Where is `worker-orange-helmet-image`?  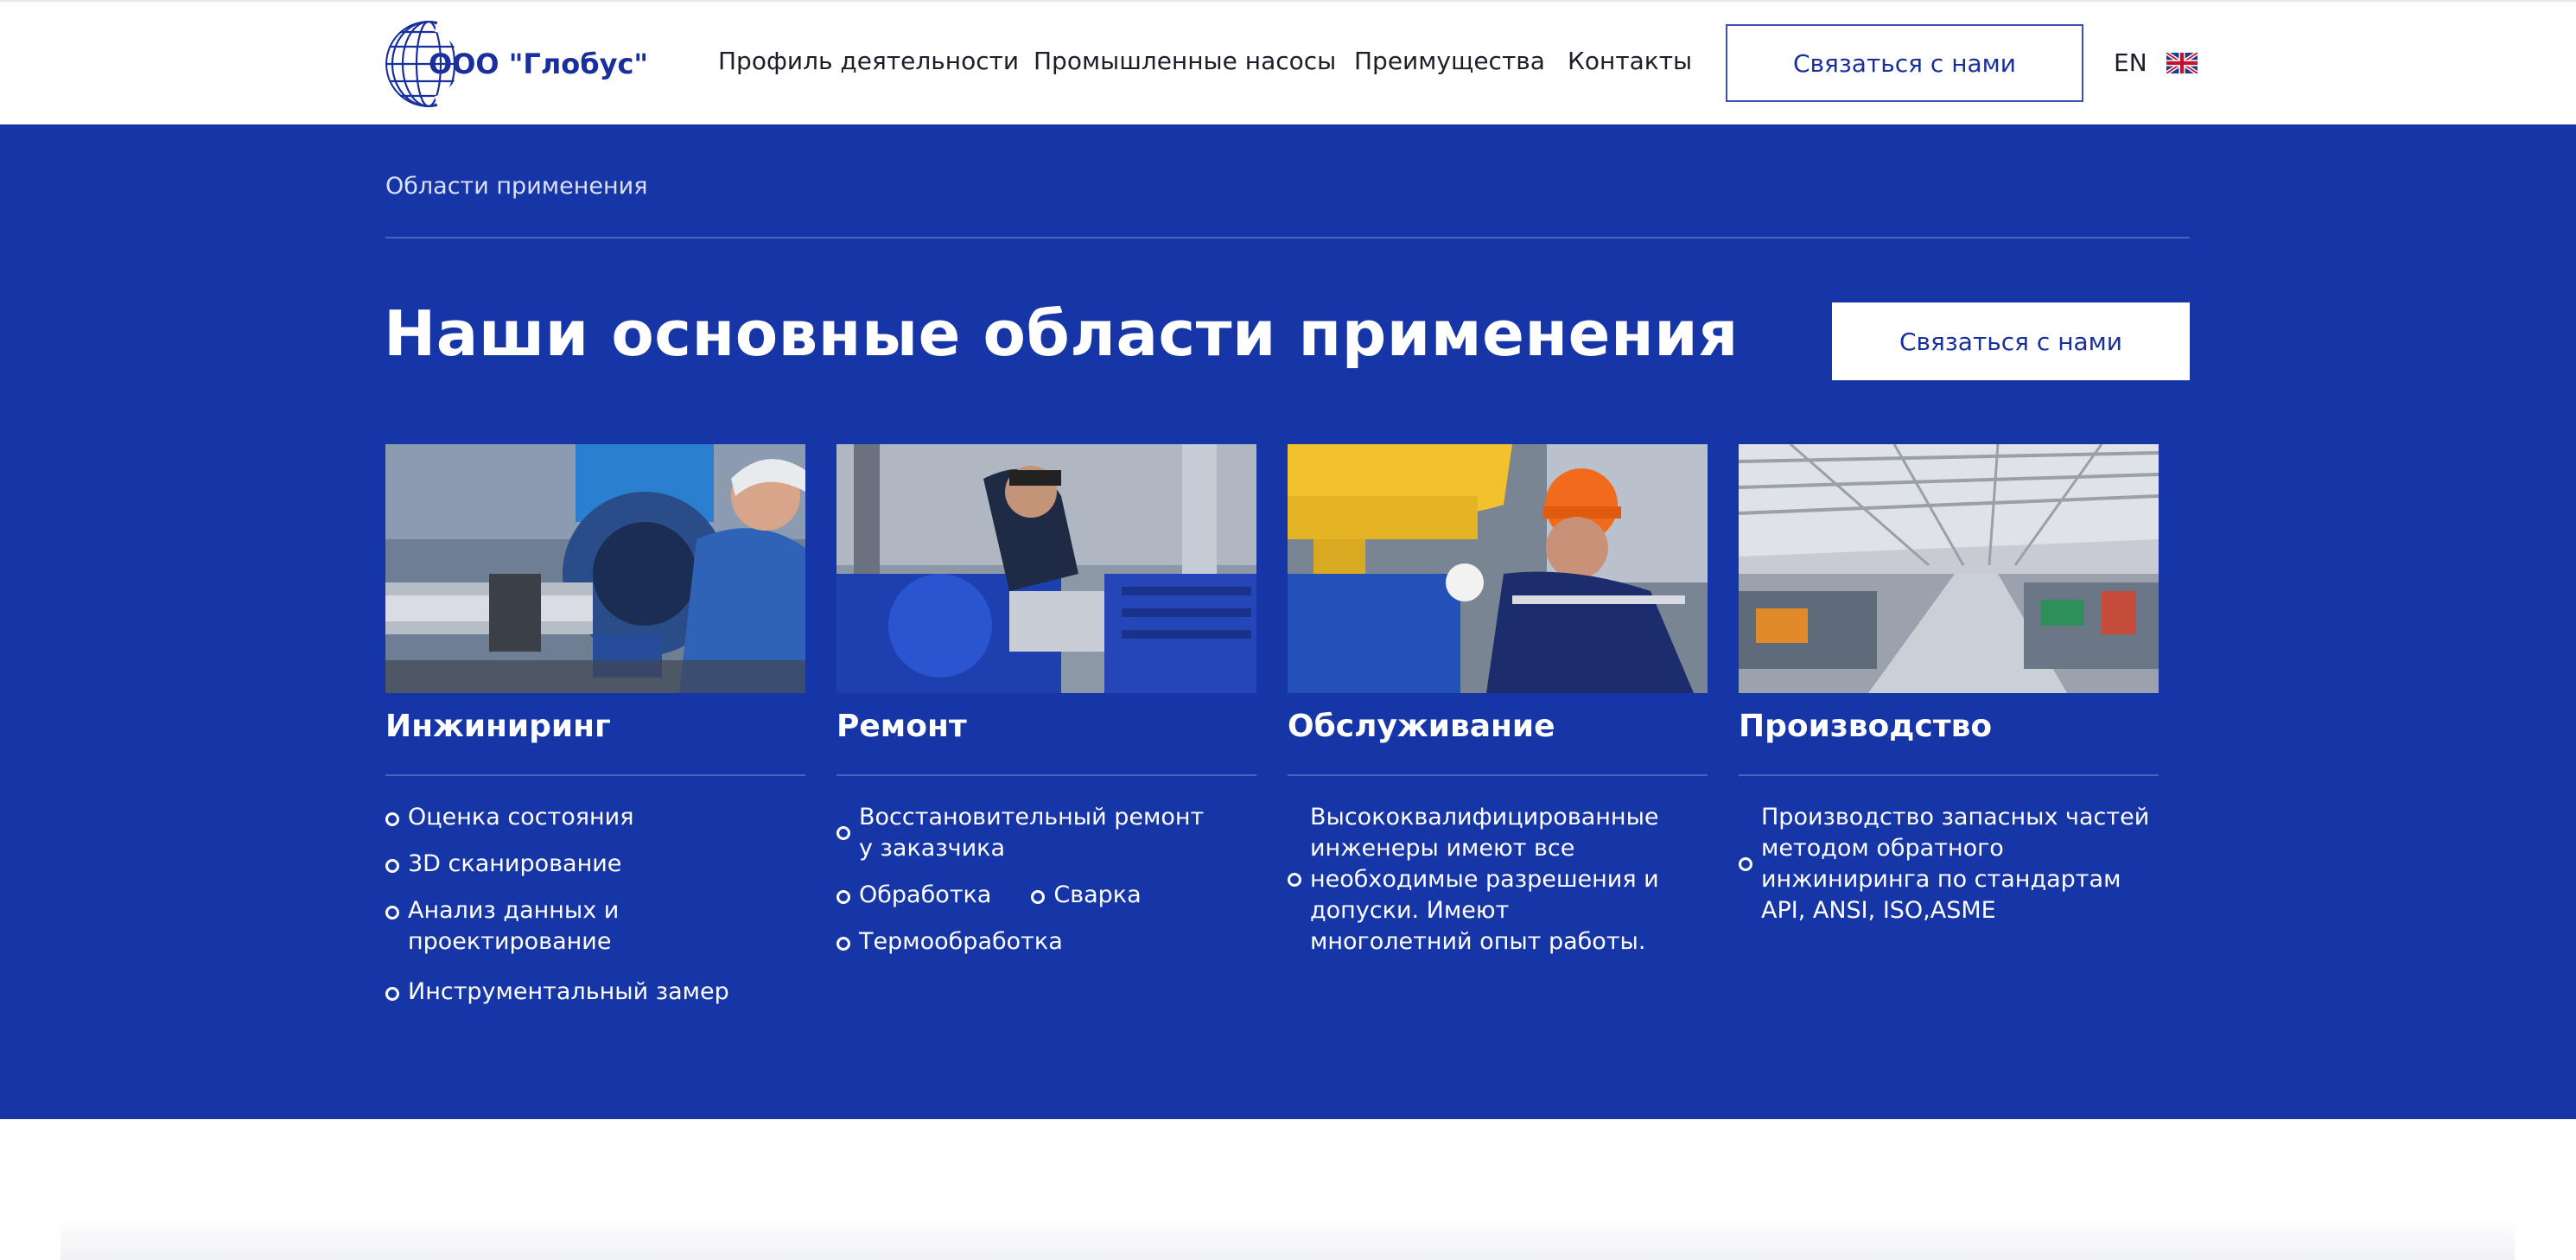 worker-orange-helmet-image is located at coordinates (1498, 569).